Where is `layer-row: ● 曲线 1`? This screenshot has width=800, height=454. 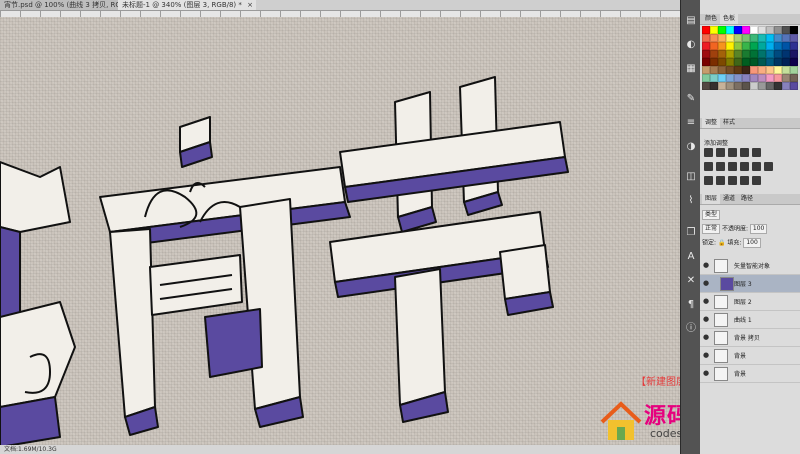 layer-row: ● 曲线 1 is located at coordinates (750, 320).